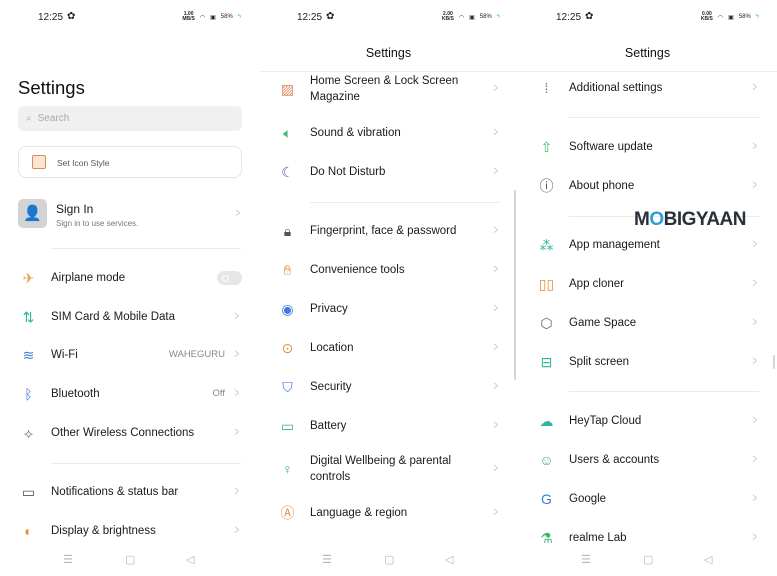 This screenshot has width=777, height=576. Describe the element at coordinates (603, 323) in the screenshot. I see `item-label: Game Space` at that location.